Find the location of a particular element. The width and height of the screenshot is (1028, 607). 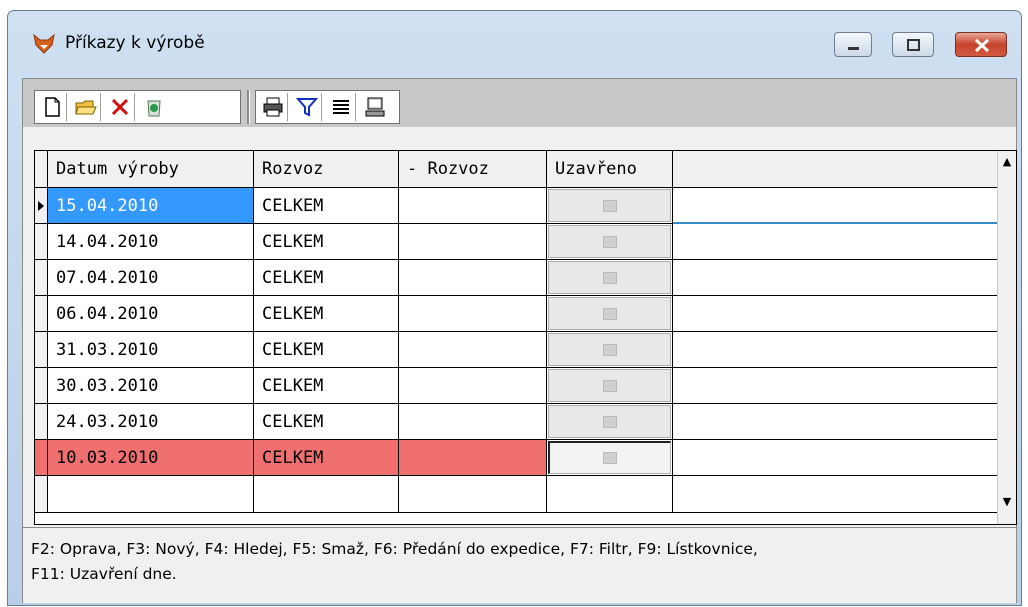

date-cell: 24.03.2010 is located at coordinates (151, 422).